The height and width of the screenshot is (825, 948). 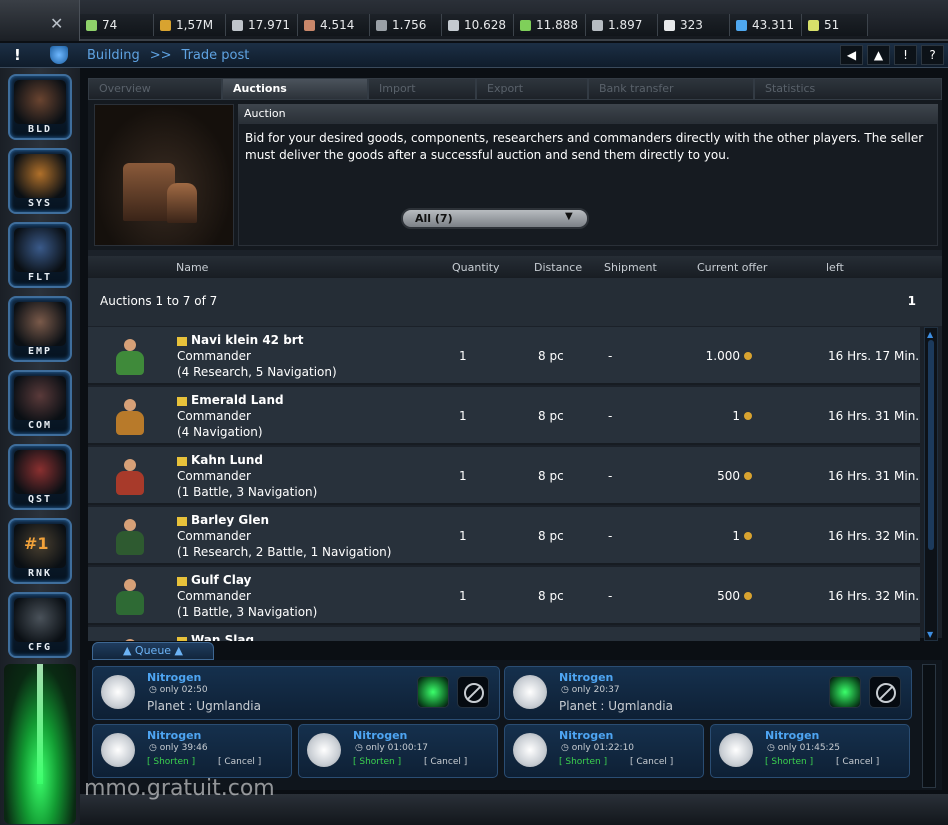 What do you see at coordinates (269, 25) in the screenshot?
I see `resource-value: 17.971` at bounding box center [269, 25].